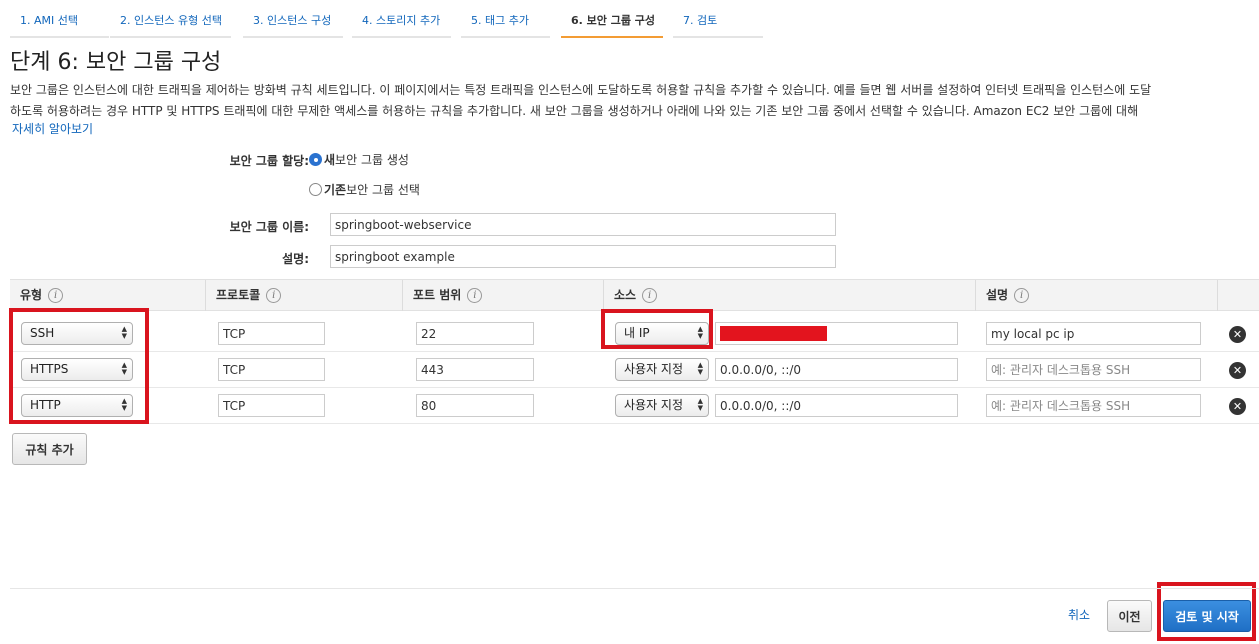 The image size is (1259, 644). What do you see at coordinates (372, 160) in the screenshot?
I see `radio-create-new-label: 보안 그룹 생성` at bounding box center [372, 160].